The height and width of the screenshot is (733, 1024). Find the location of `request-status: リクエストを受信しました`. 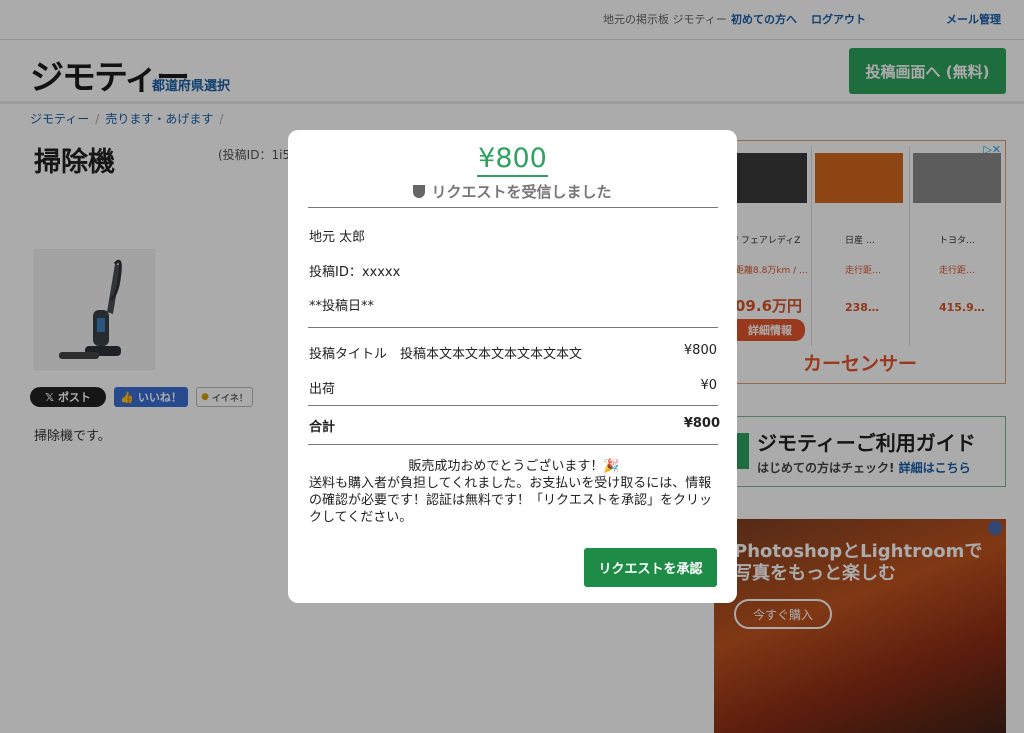

request-status: リクエストを受信しました is located at coordinates (512, 191).